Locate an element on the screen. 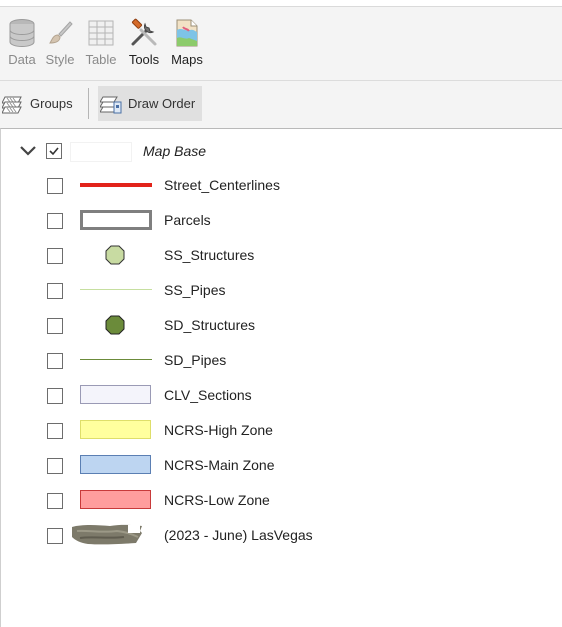 The height and width of the screenshot is (627, 562). layers-icon is located at coordinates (12, 105).